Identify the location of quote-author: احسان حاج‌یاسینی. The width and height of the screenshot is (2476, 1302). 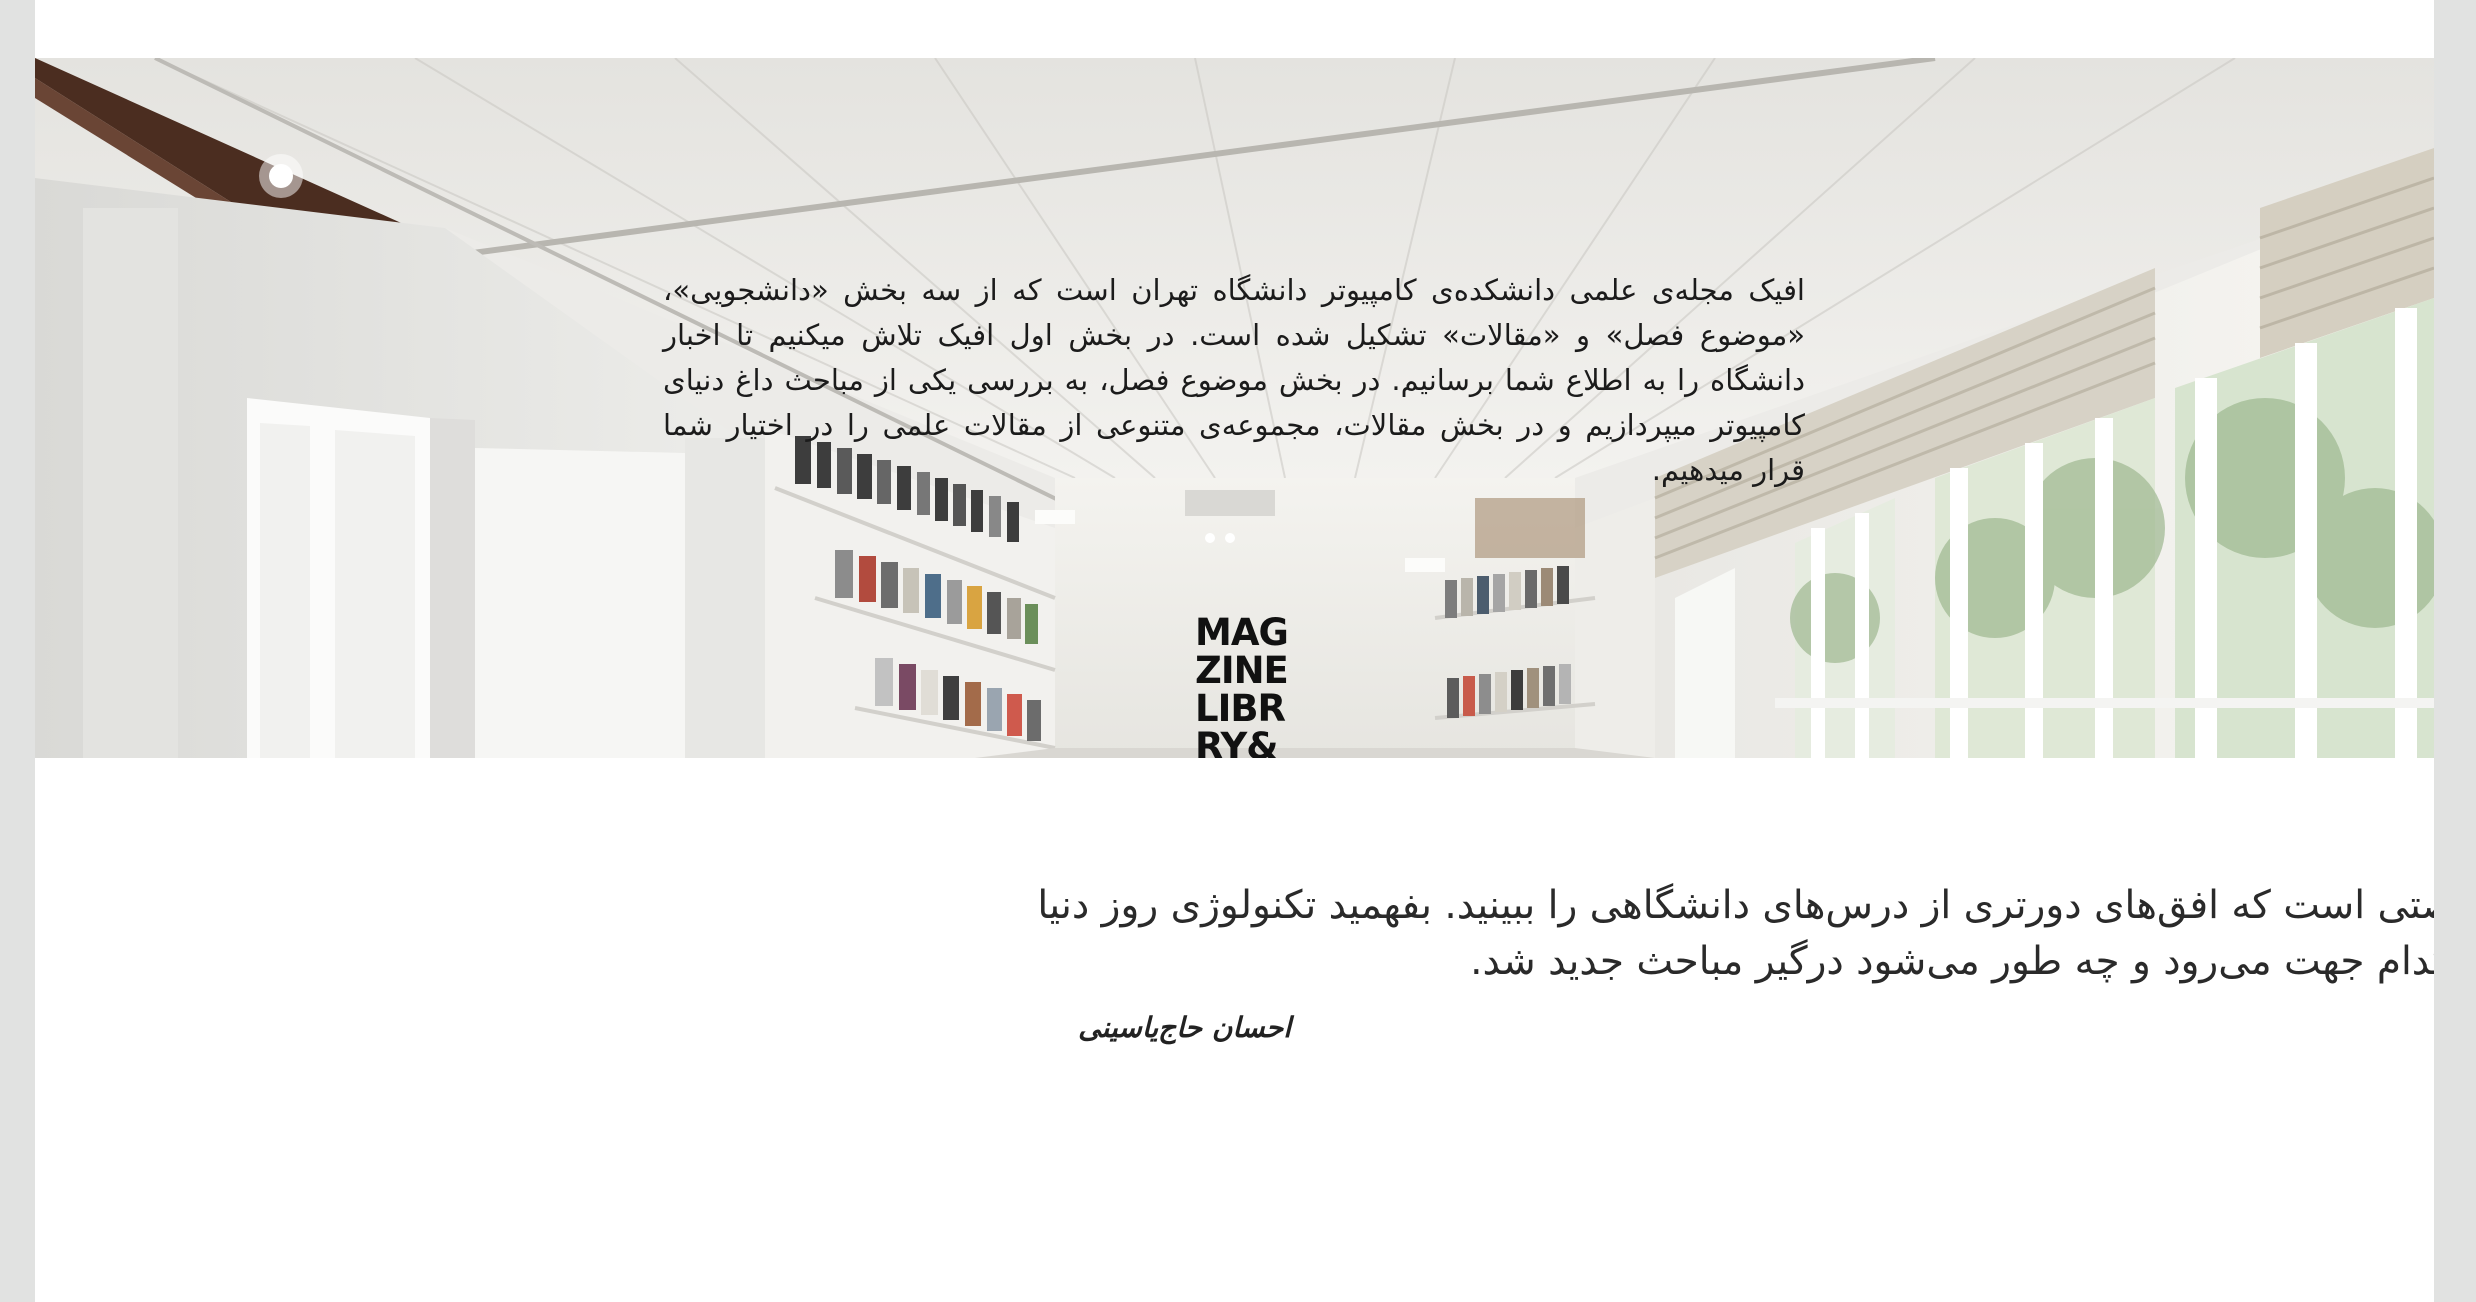
(1184, 1027).